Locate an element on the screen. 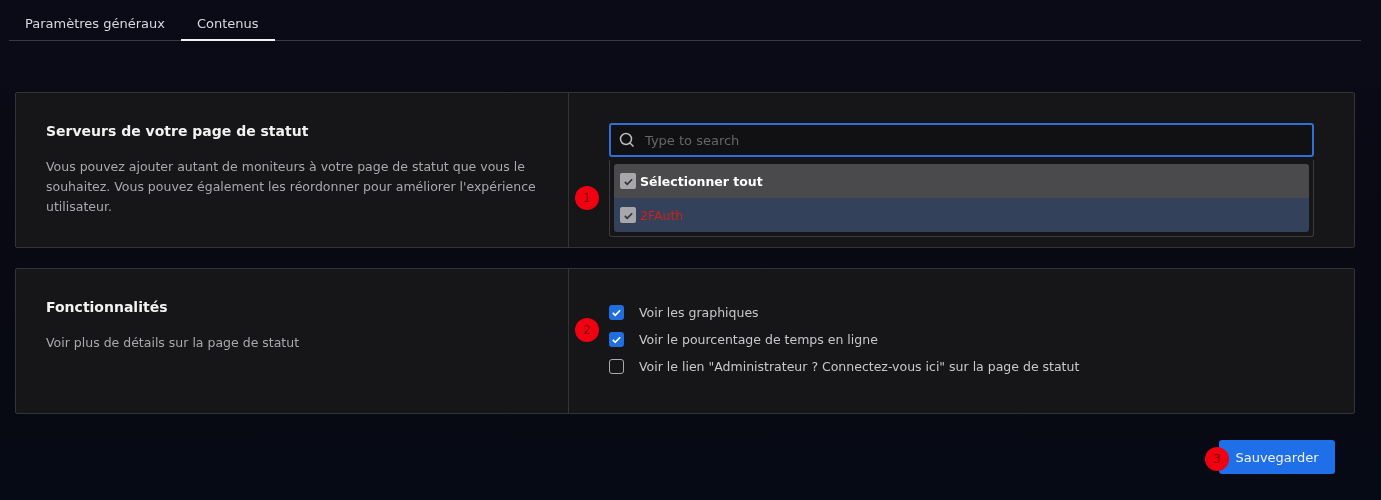  search-field: Type to search is located at coordinates (961, 140).